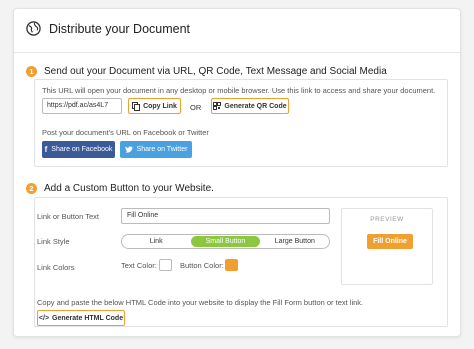 This screenshot has width=474, height=349. What do you see at coordinates (160, 106) in the screenshot?
I see `copy-link-label: Copy Link` at bounding box center [160, 106].